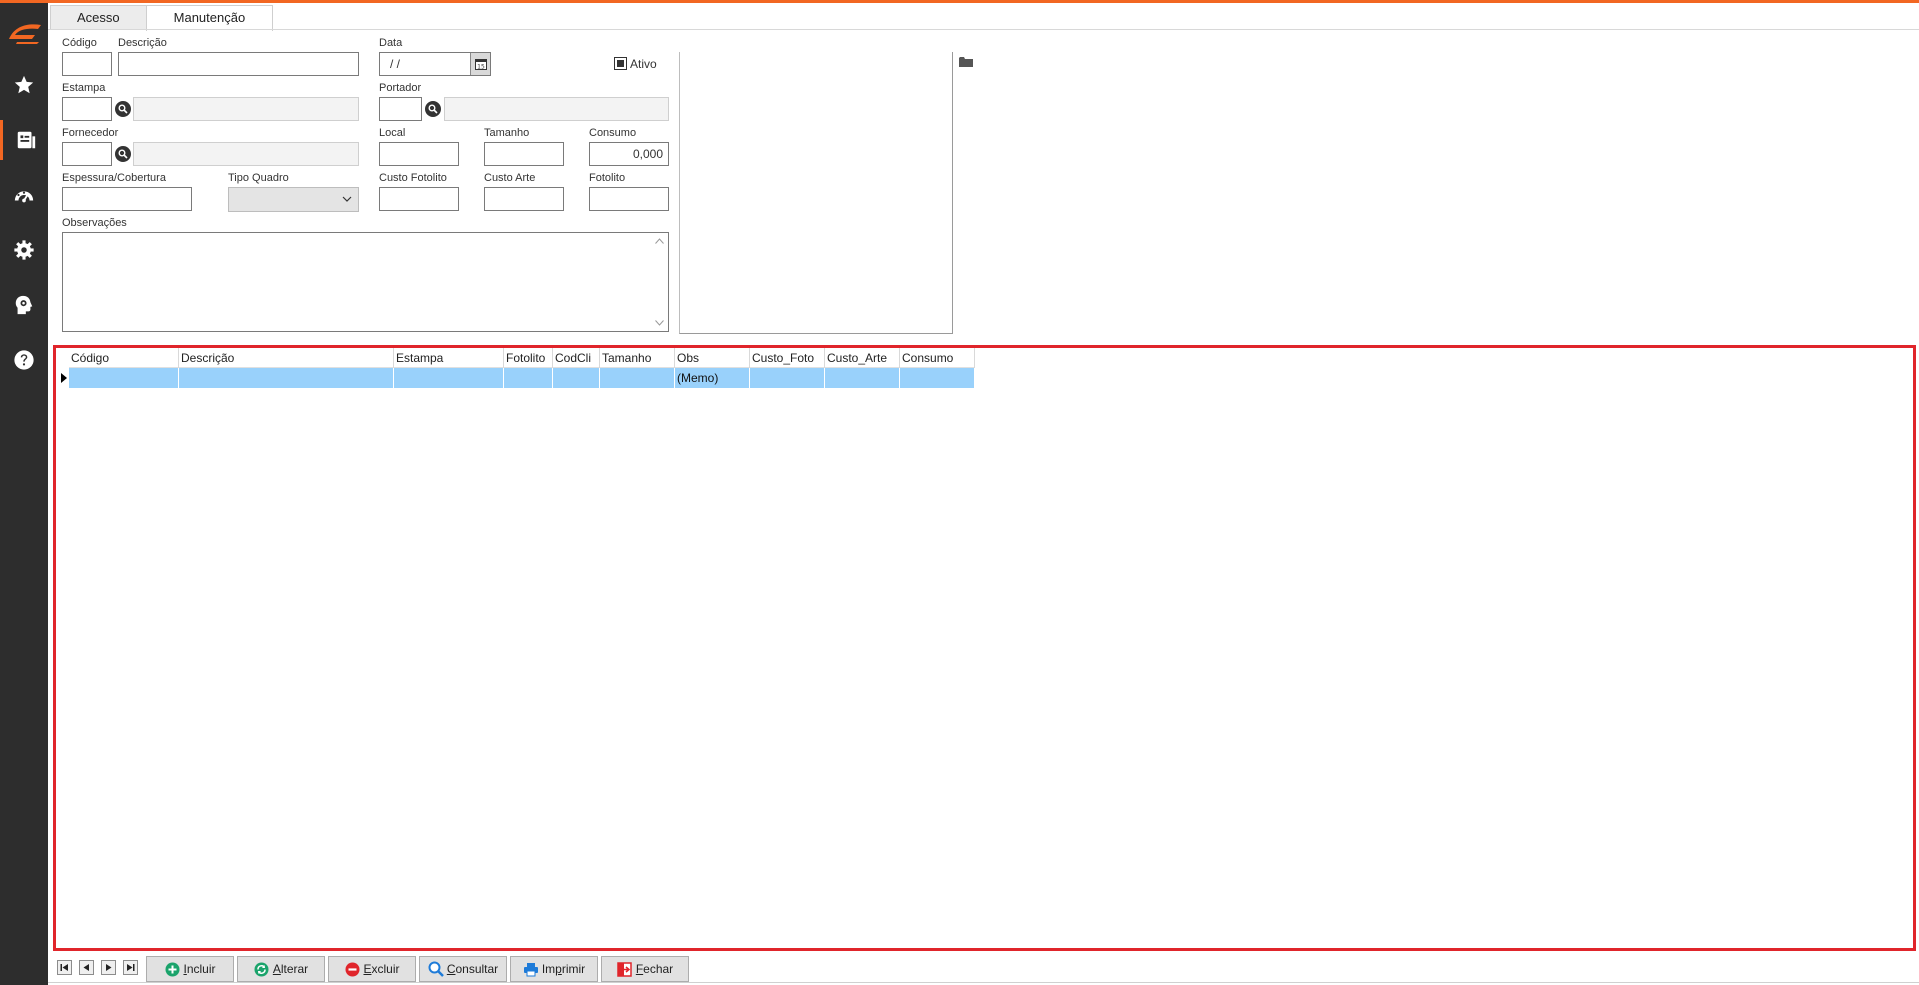 The height and width of the screenshot is (985, 1919). I want to click on consumo-label: Consumo, so click(613, 133).